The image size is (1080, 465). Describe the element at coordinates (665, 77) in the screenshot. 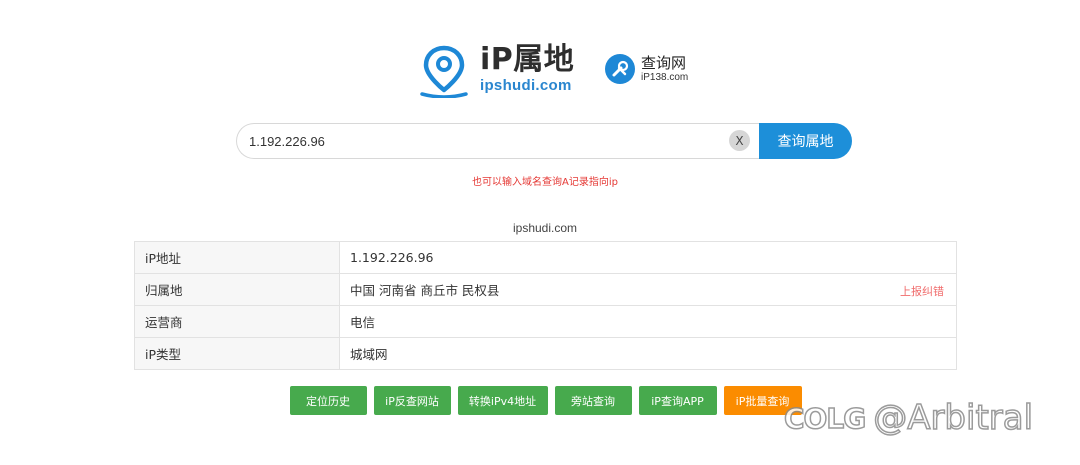

I see `partner-domain: iP138.com` at that location.